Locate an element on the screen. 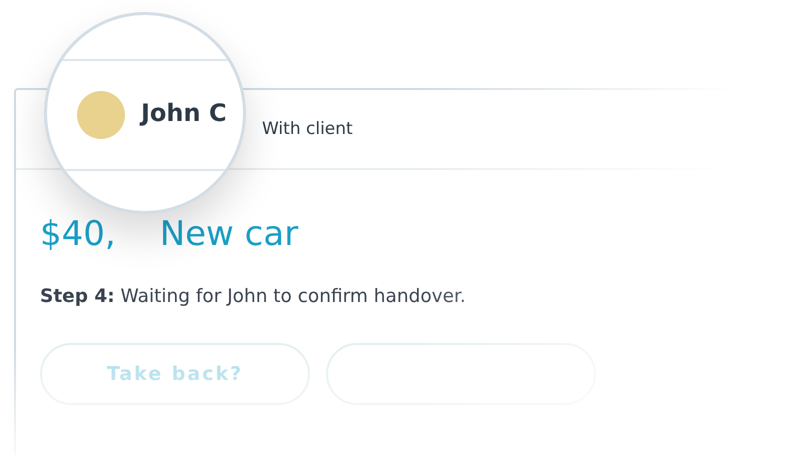 The width and height of the screenshot is (800, 455). deal-title: New car is located at coordinates (229, 234).